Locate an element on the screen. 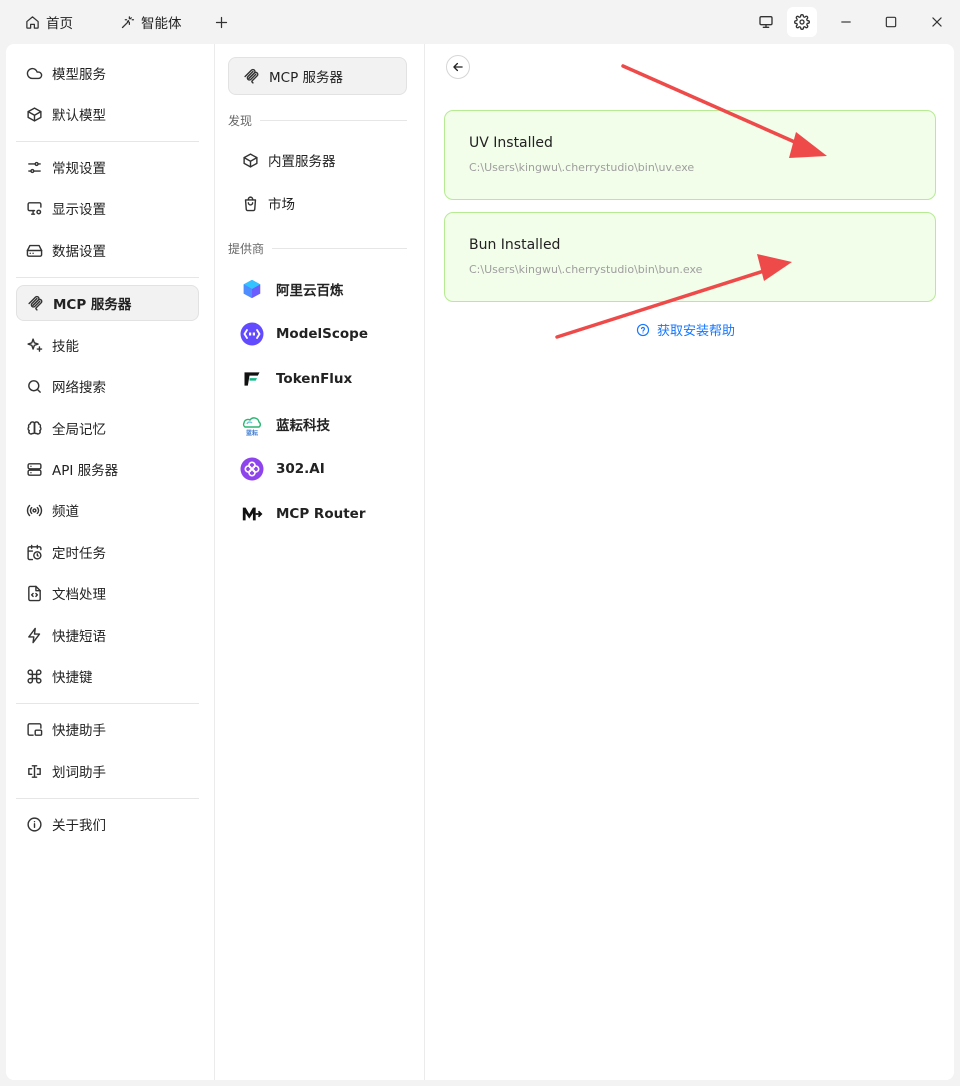 This screenshot has width=960, height=1086. 302ai-logo is located at coordinates (252, 469).